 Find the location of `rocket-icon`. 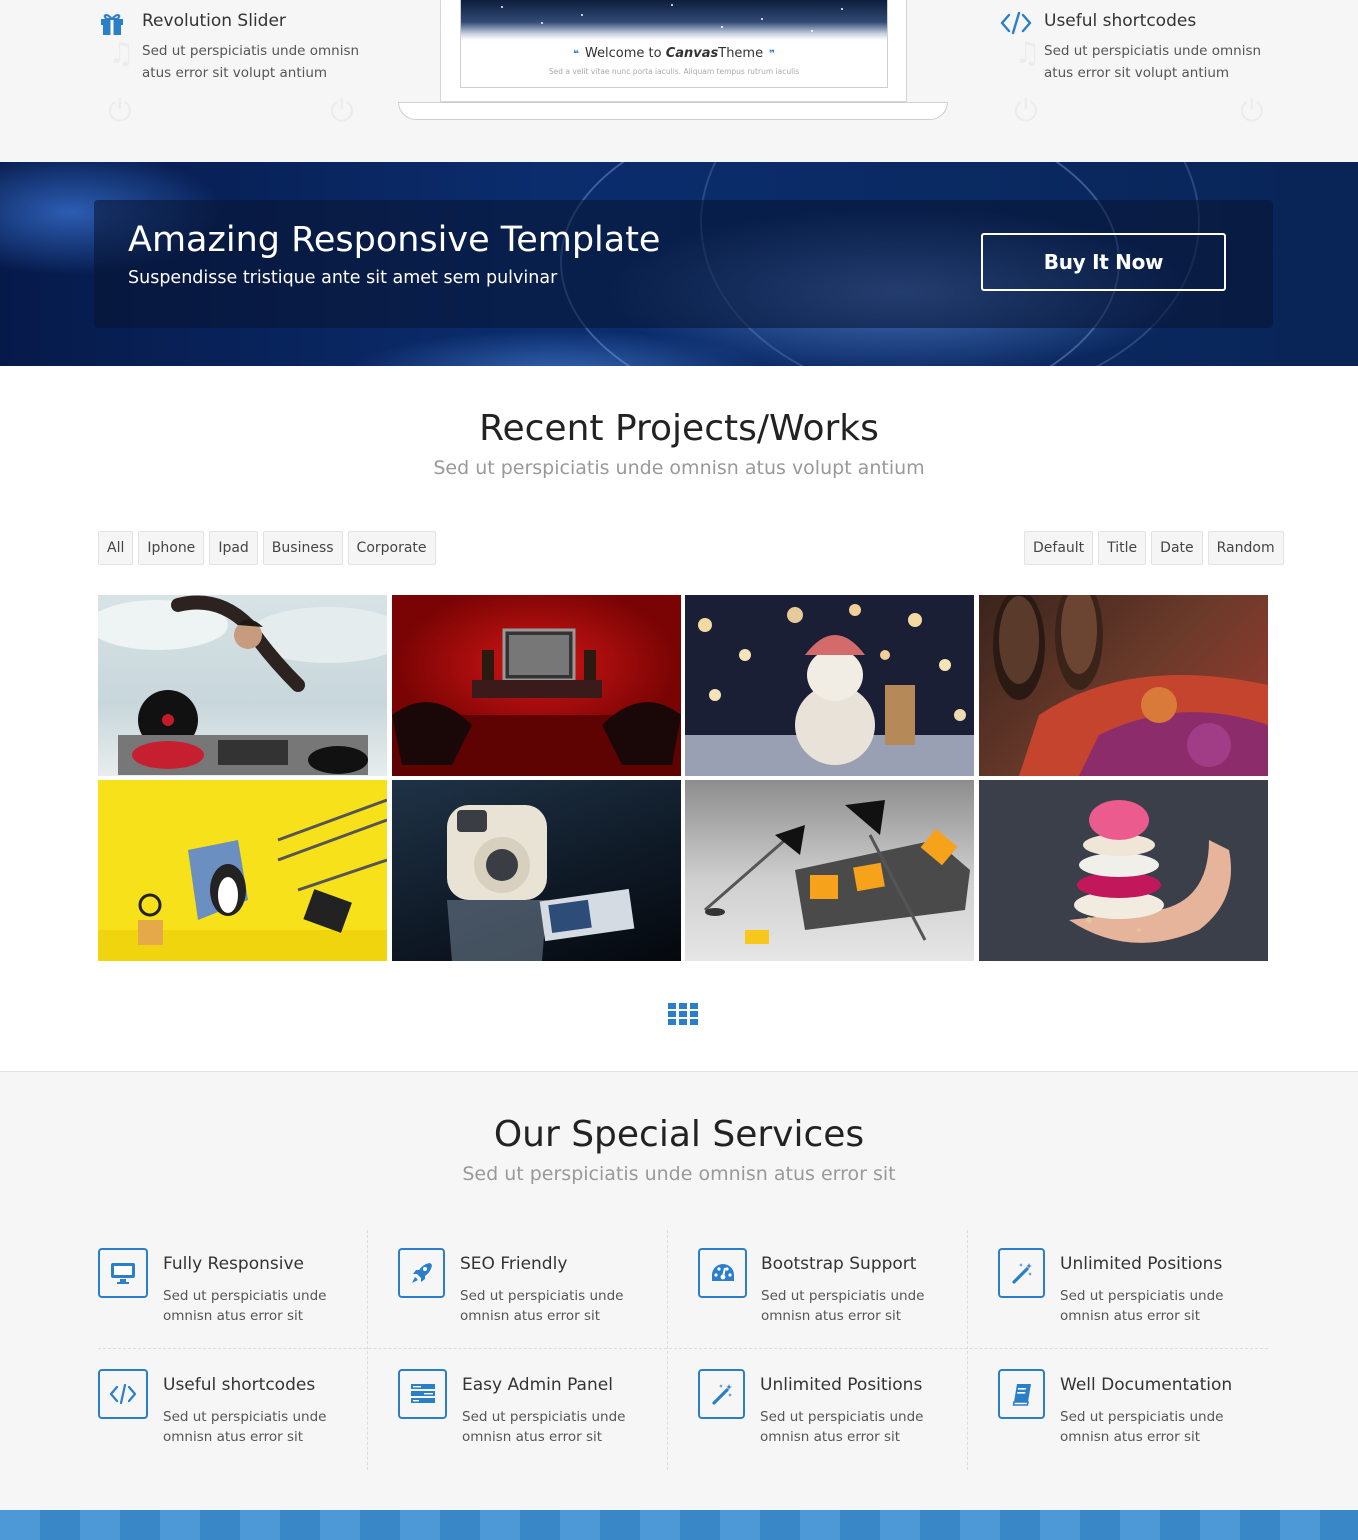

rocket-icon is located at coordinates (421, 1273).